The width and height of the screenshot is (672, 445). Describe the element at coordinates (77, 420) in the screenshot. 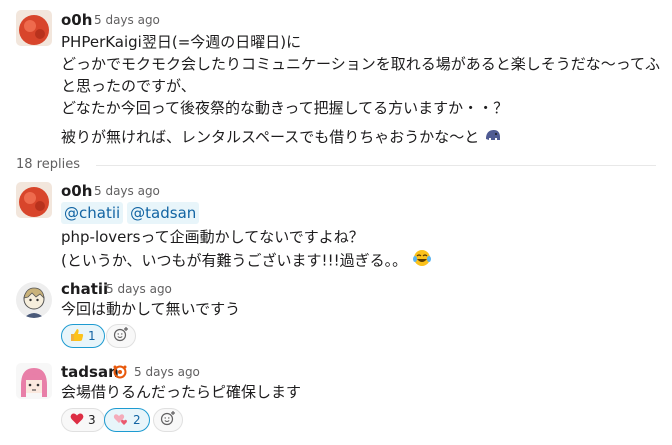

I see `red-heart-icon` at that location.